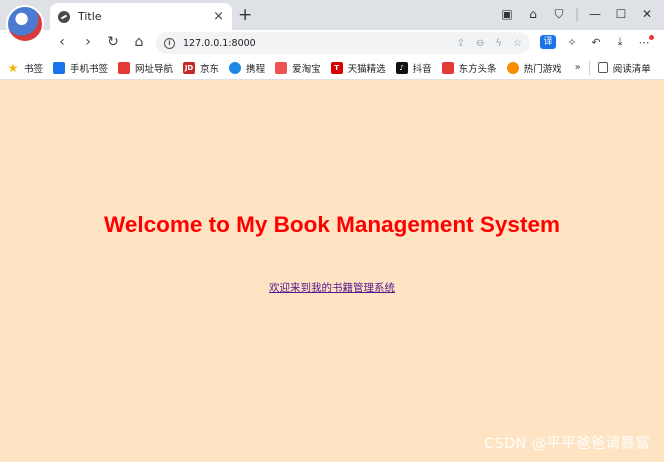 The width and height of the screenshot is (664, 462). Describe the element at coordinates (332, 287) in the screenshot. I see `welcome-link: 欢迎来到我的书籍管理系统` at that location.